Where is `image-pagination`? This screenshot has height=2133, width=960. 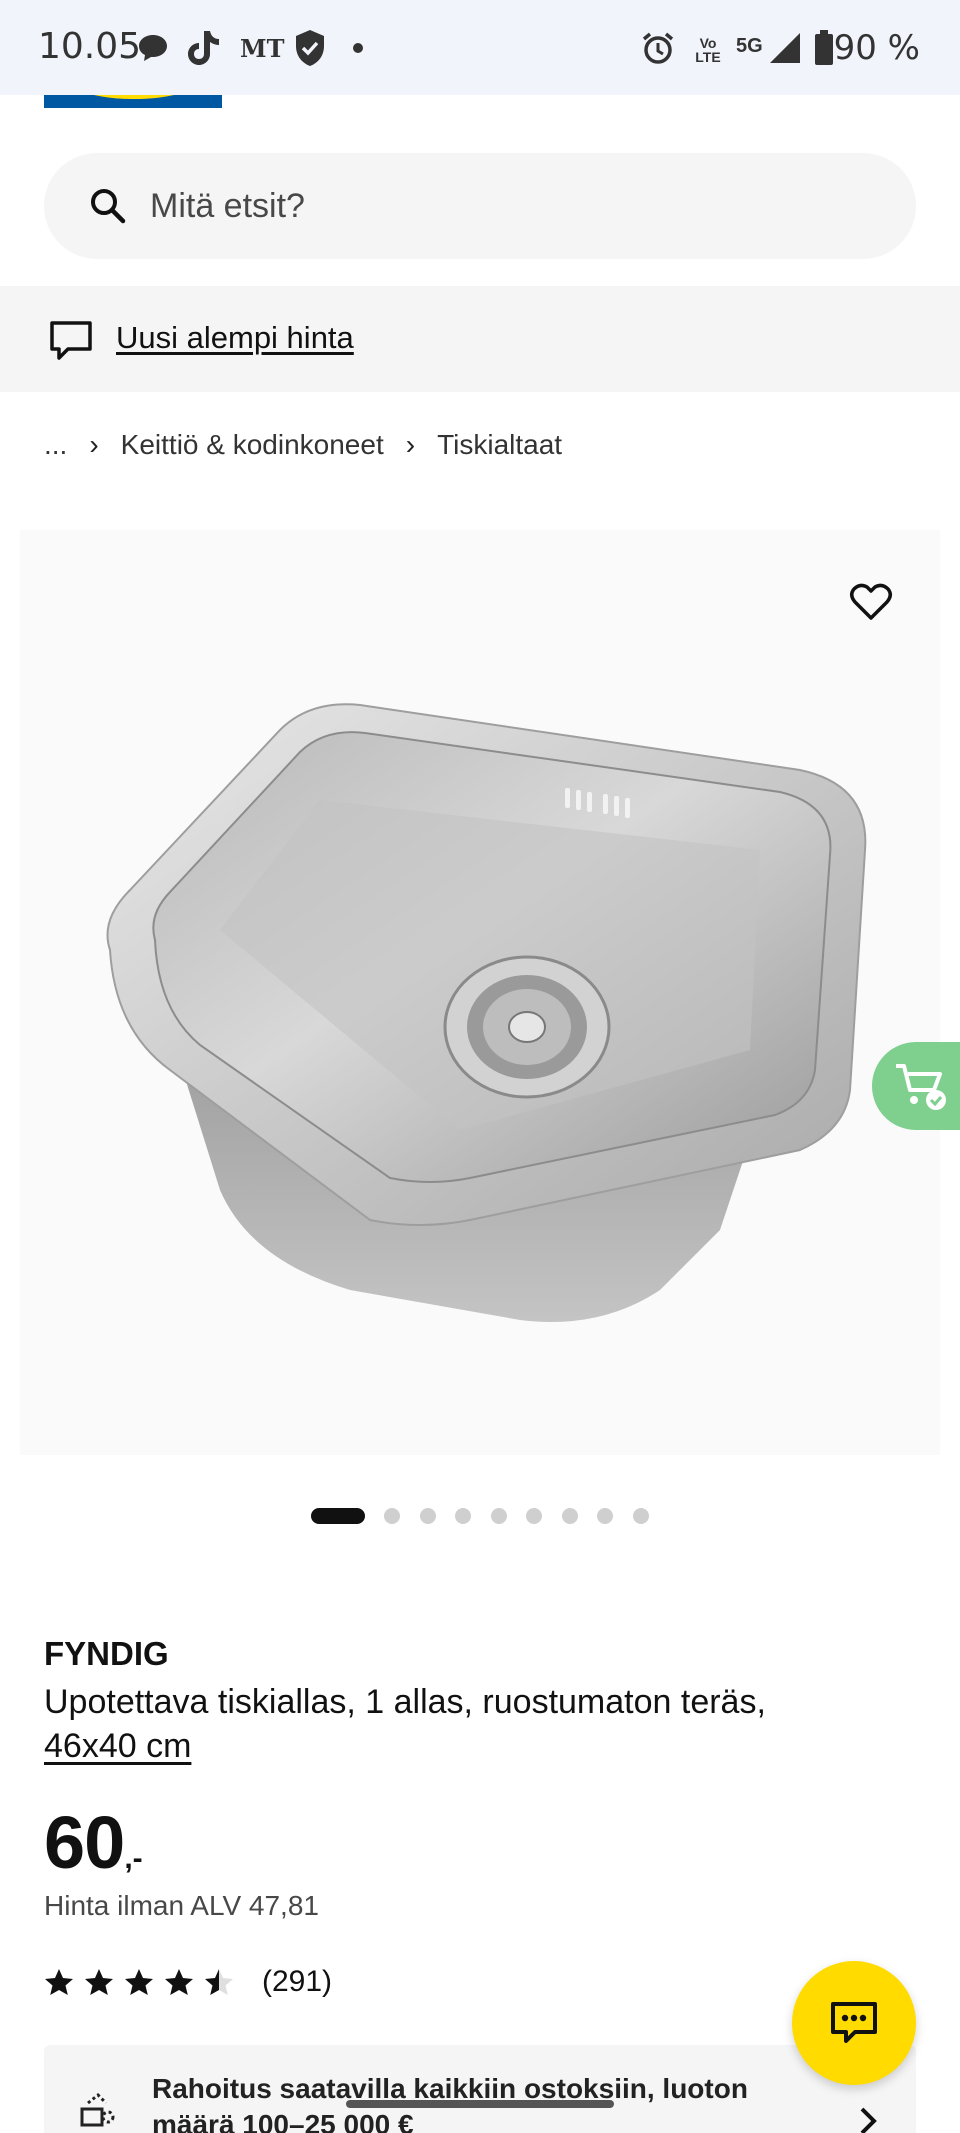
image-pagination is located at coordinates (489, 1516).